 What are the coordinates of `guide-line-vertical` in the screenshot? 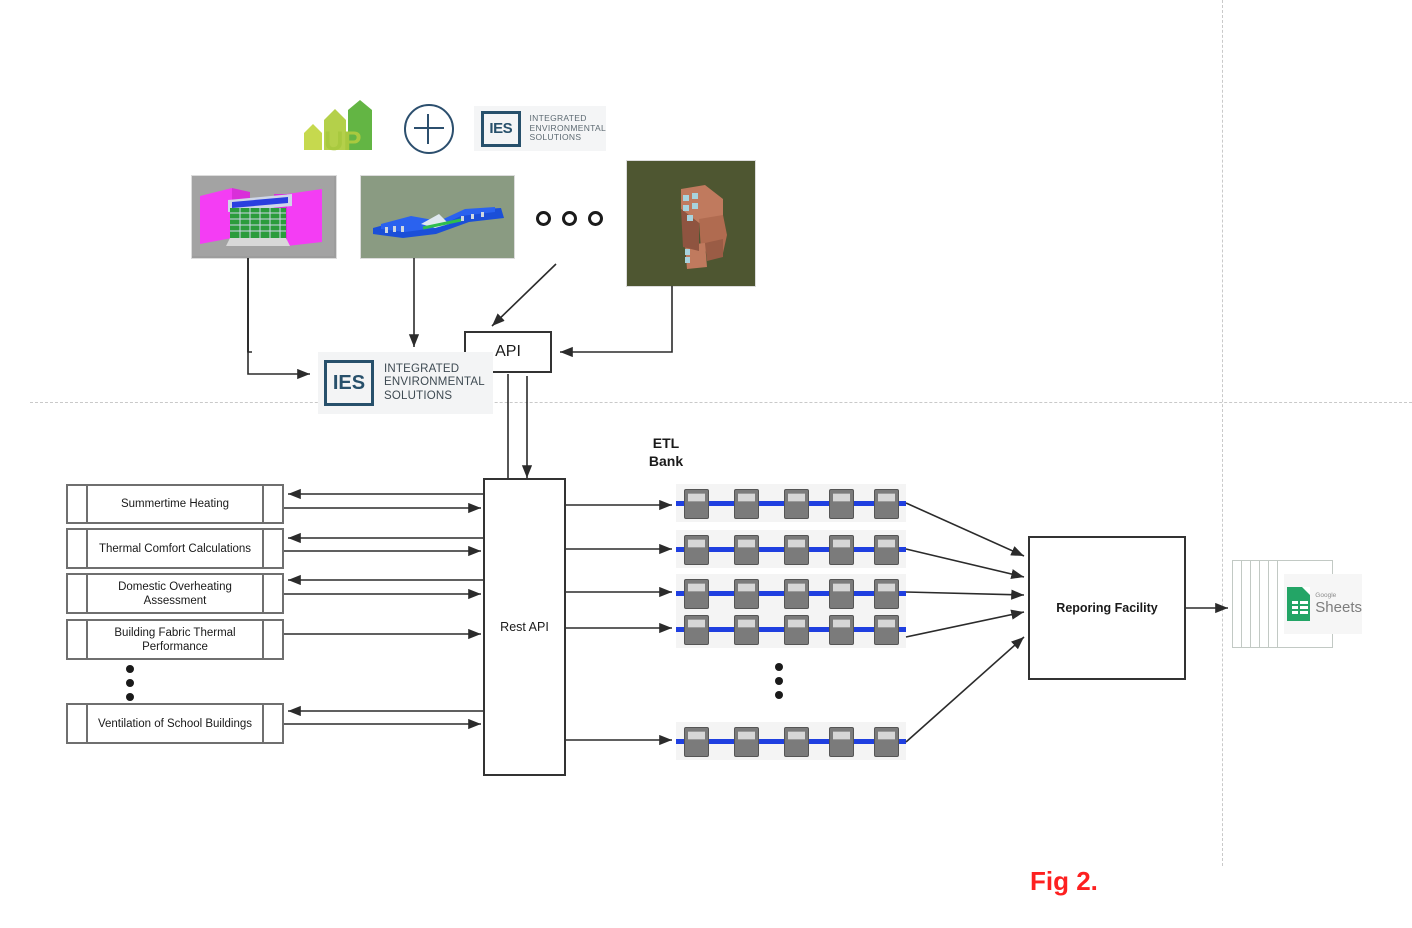 It's located at (1222, 433).